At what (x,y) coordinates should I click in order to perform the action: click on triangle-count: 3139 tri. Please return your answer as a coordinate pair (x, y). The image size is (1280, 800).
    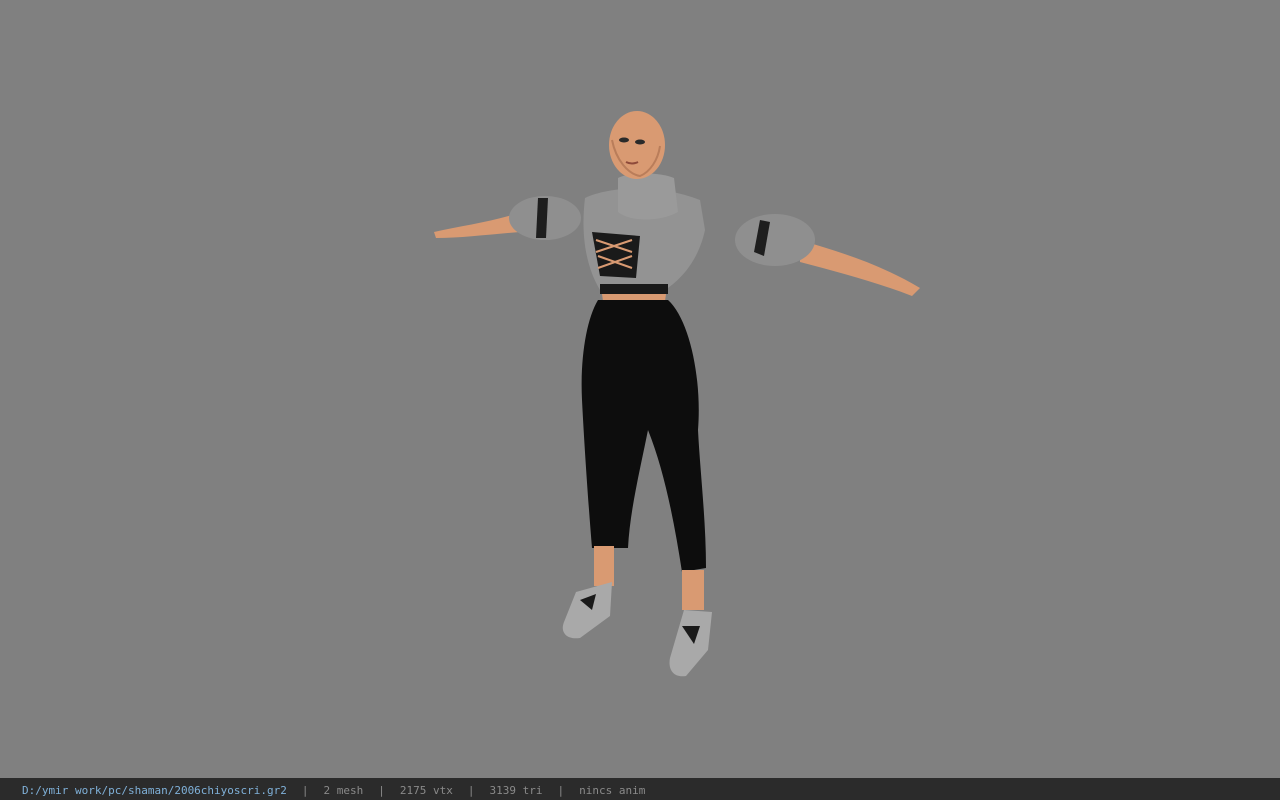
    Looking at the image, I should click on (516, 790).